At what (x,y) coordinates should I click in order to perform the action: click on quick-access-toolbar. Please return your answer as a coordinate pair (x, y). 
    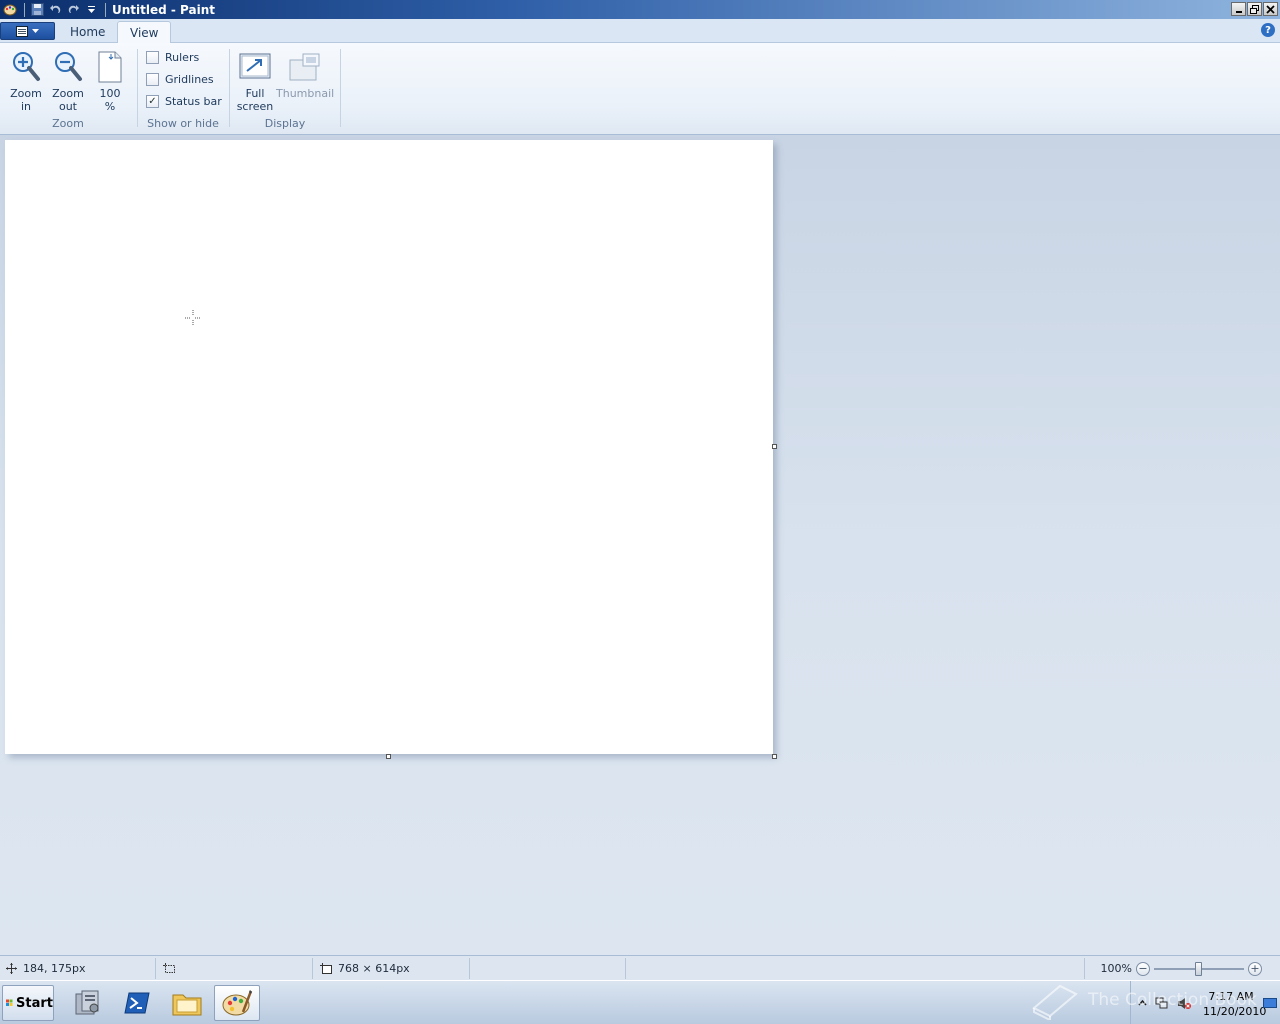
    Looking at the image, I should click on (55, 9).